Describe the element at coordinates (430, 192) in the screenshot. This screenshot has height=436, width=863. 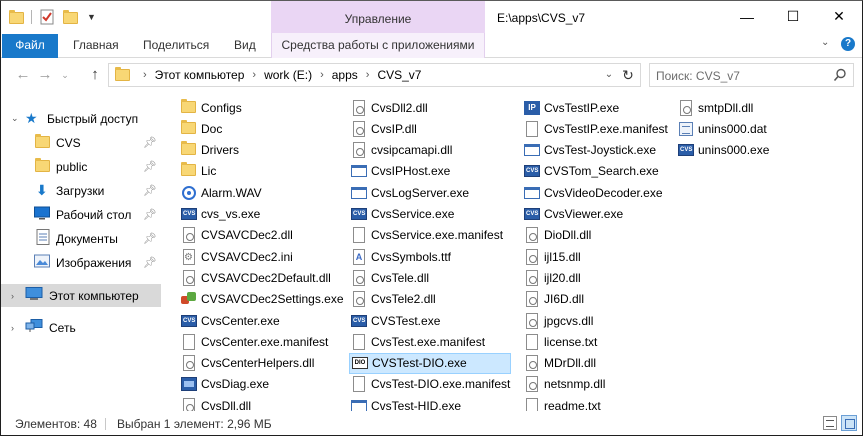
I see `file-item: CvsLogServer.exe` at that location.